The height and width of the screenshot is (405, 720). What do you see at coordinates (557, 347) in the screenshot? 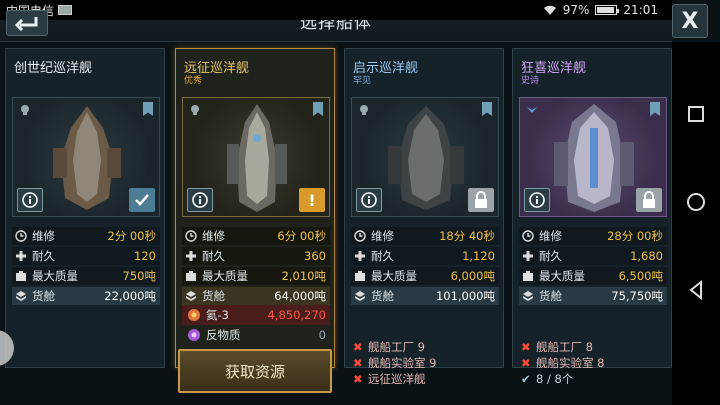
I see `requirement-item: ✖ 舰船工厂 8` at bounding box center [557, 347].